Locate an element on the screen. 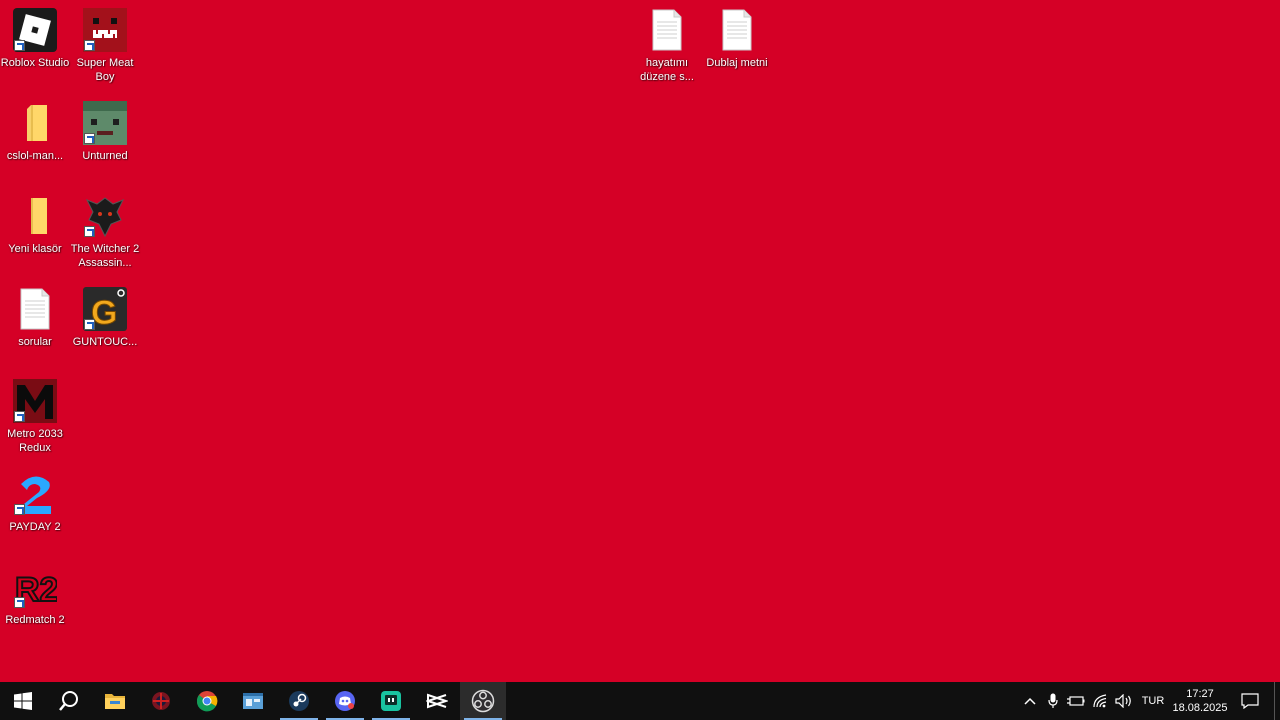 The width and height of the screenshot is (1280, 720). icon-label: Super Meat Boy is located at coordinates (105, 70).